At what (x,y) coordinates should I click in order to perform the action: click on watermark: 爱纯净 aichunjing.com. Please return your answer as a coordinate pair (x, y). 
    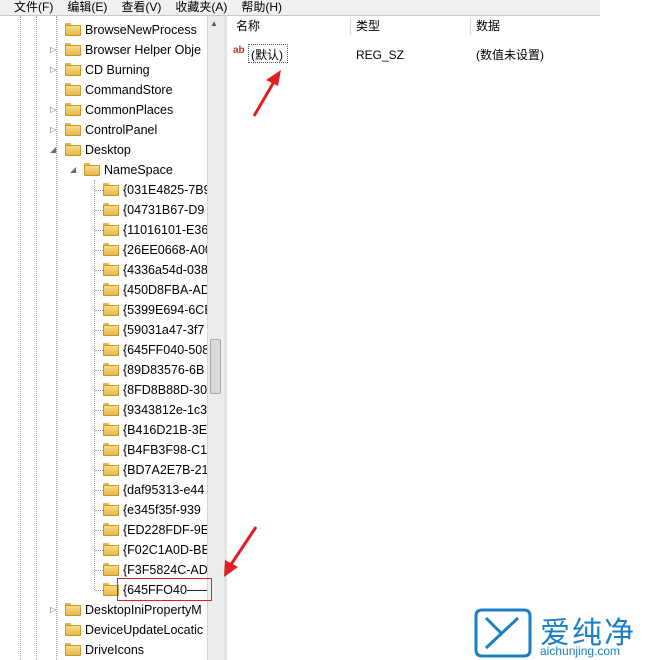
    Looking at the image, I should click on (565, 633).